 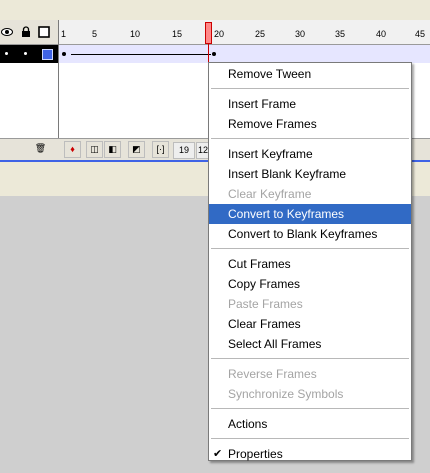 I want to click on menu-item-clear-keyframe: Clear Keyframe, so click(x=270, y=194).